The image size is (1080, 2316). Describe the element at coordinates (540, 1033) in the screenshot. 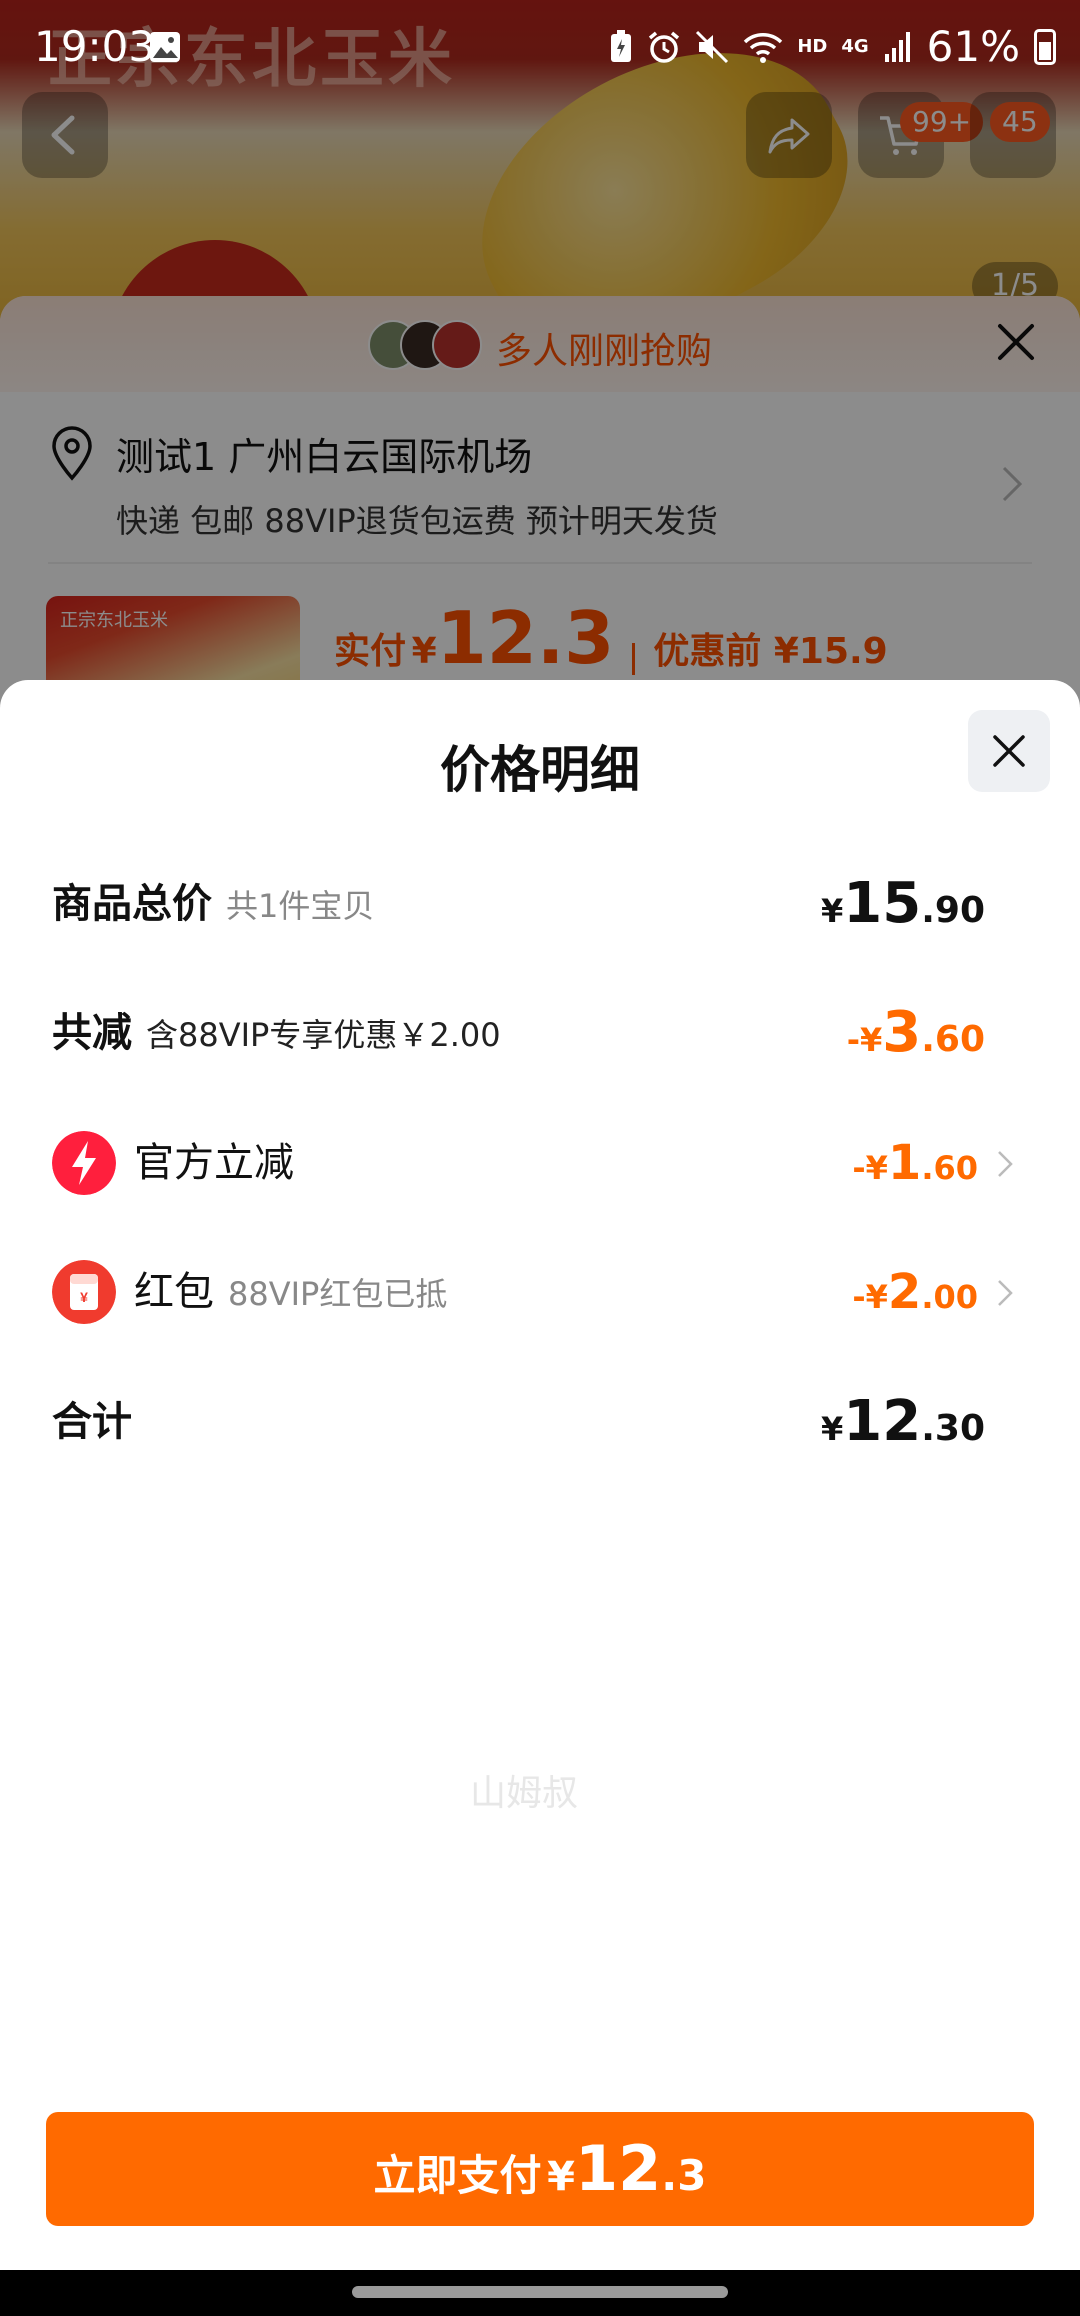

I see `total-discount-row: 共减 含88VIP专享优惠￥2.00 -¥3.60` at that location.